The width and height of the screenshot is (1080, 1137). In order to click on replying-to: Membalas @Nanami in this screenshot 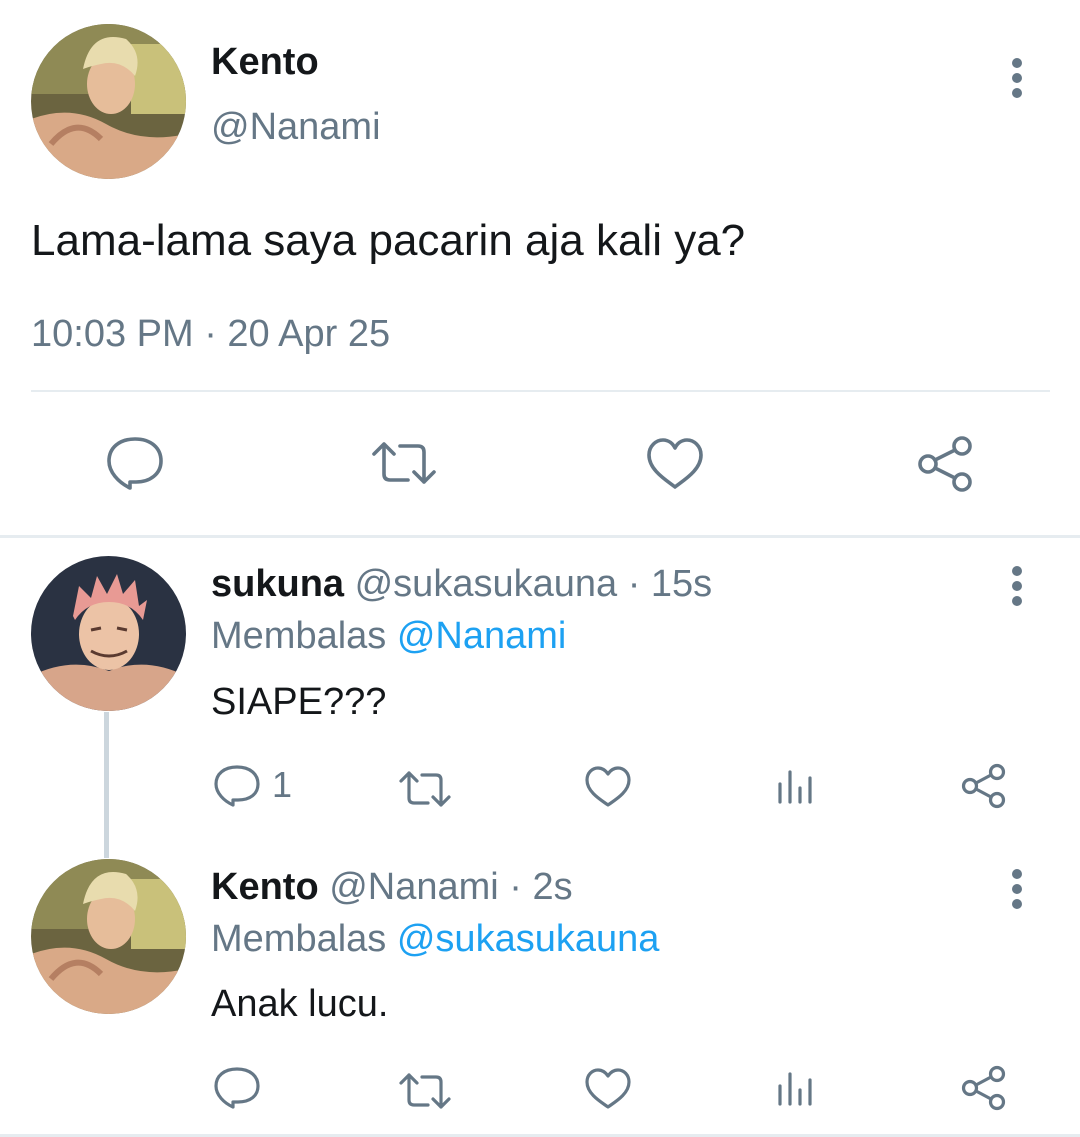, I will do `click(388, 636)`.